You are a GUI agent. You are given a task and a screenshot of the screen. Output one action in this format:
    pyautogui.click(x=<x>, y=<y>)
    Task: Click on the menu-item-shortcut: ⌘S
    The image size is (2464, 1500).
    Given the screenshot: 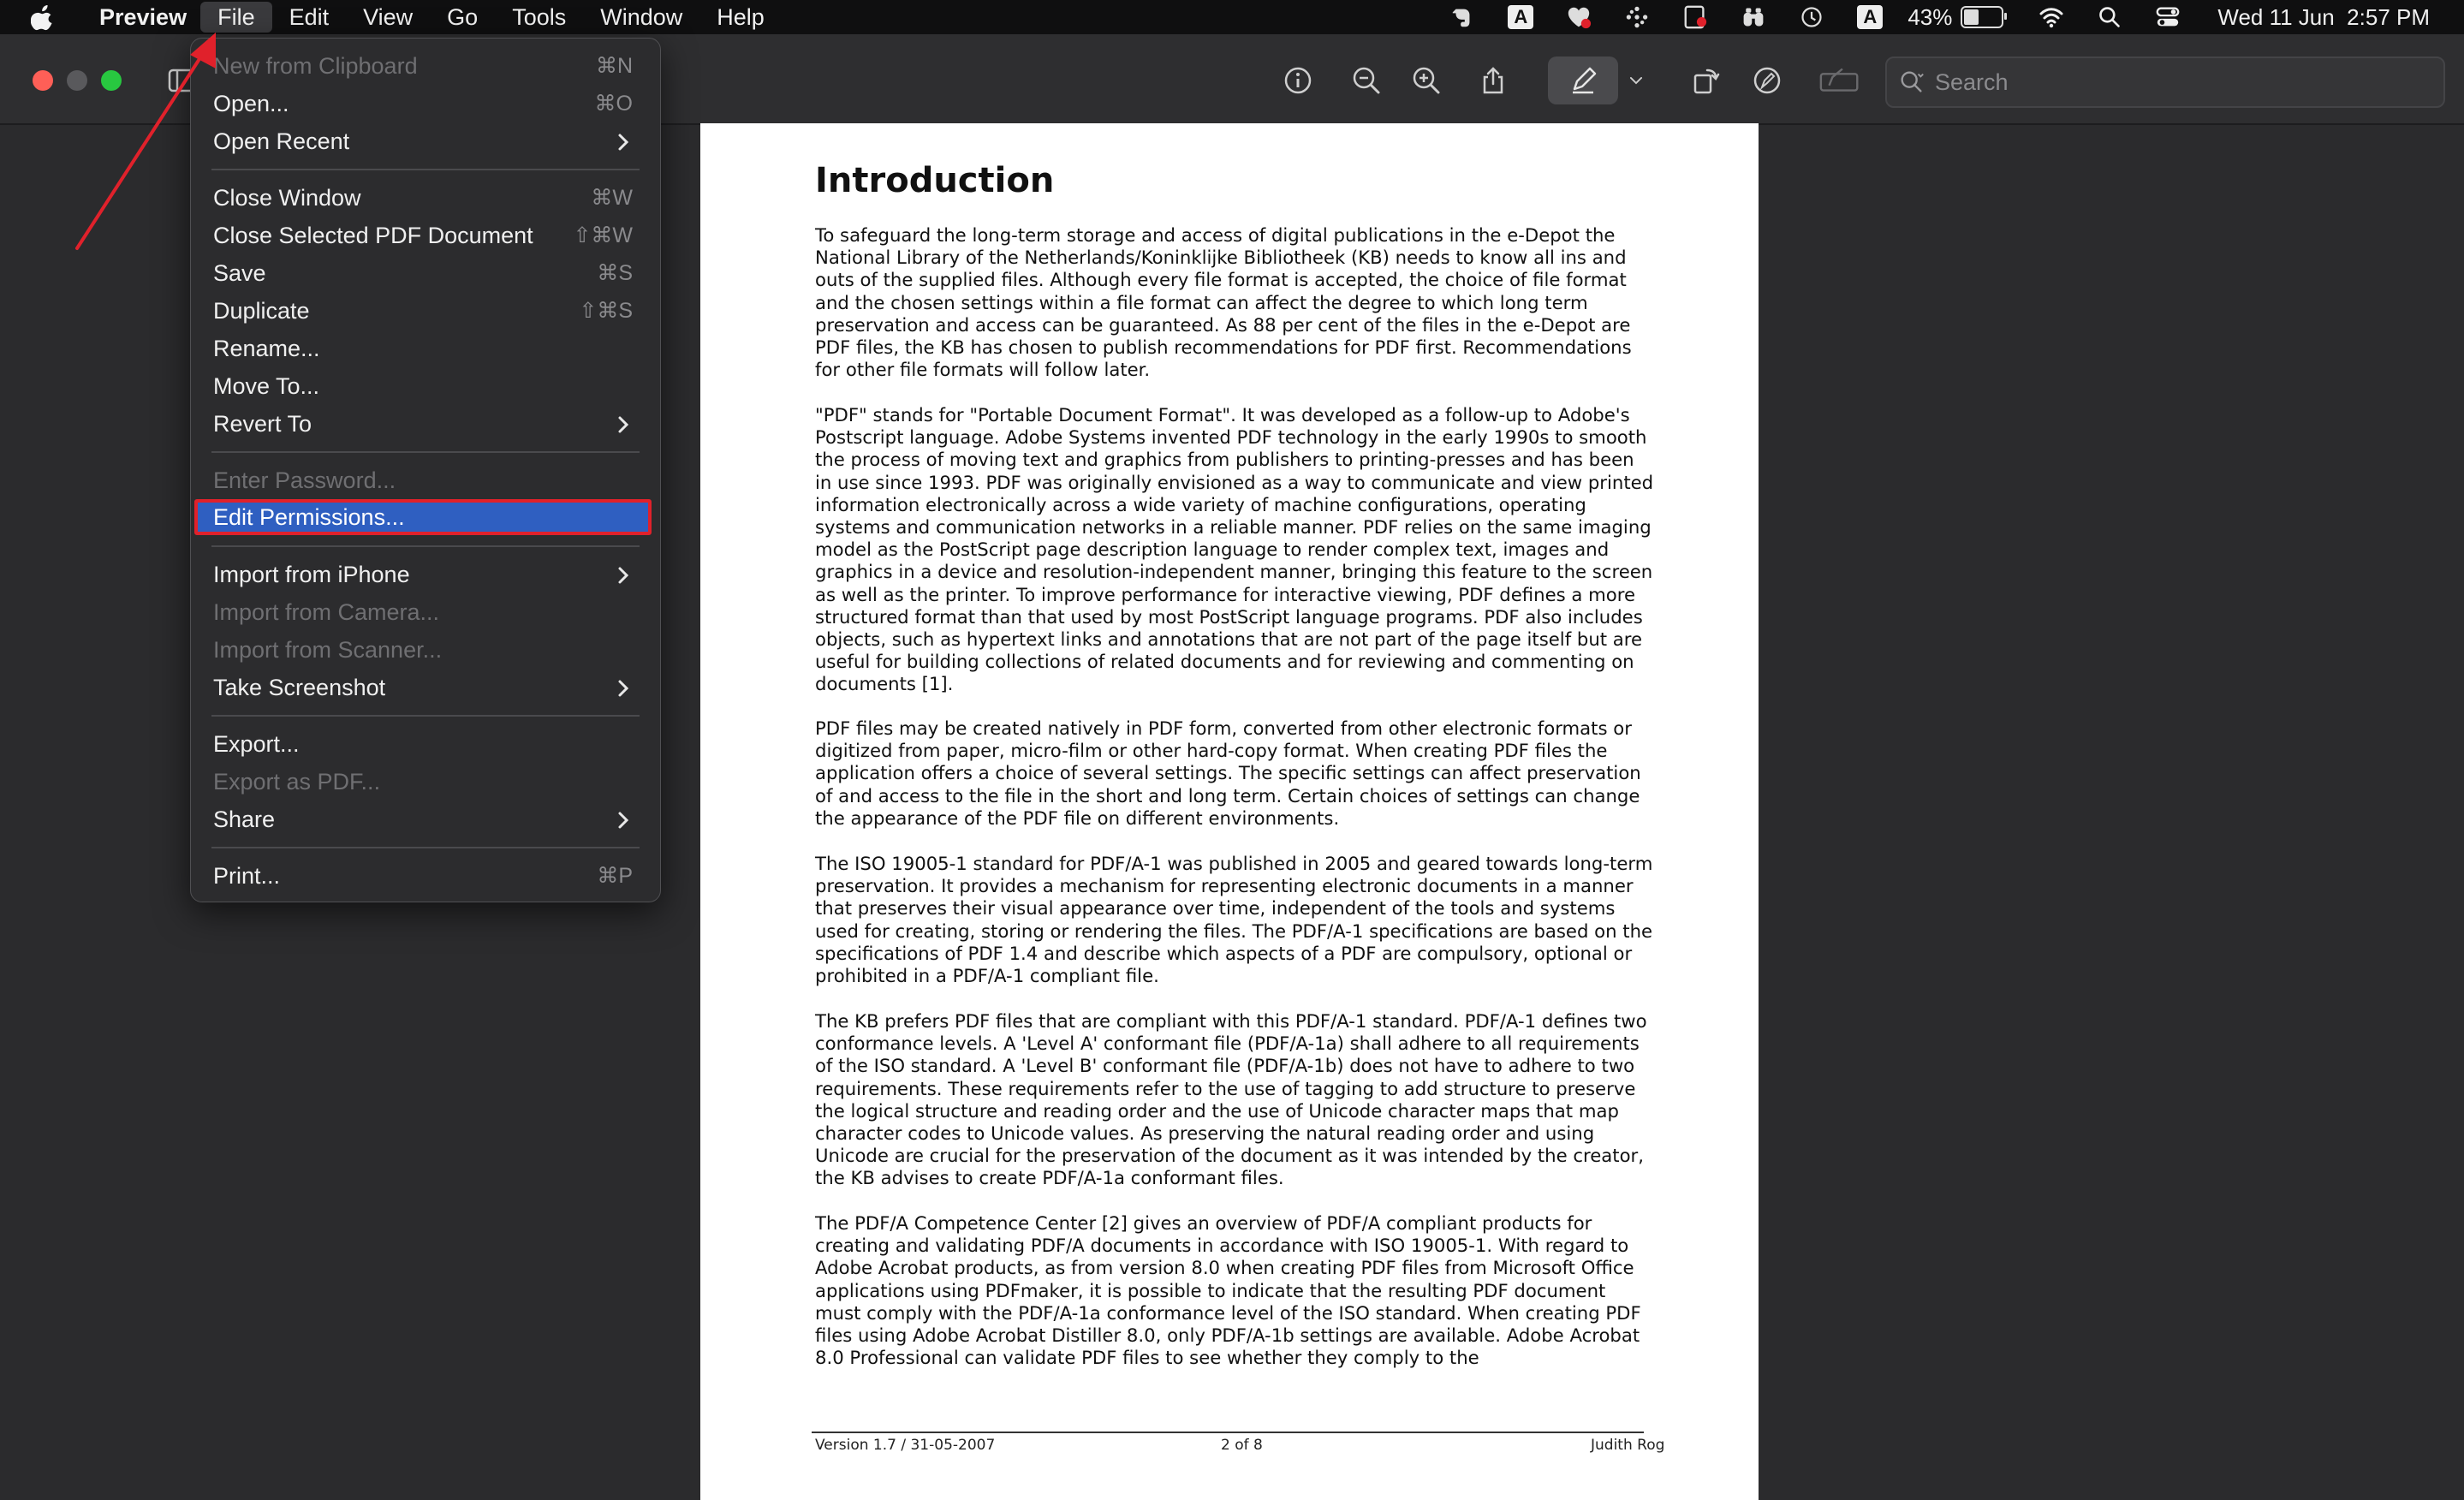 What is the action you would take?
    pyautogui.click(x=615, y=273)
    